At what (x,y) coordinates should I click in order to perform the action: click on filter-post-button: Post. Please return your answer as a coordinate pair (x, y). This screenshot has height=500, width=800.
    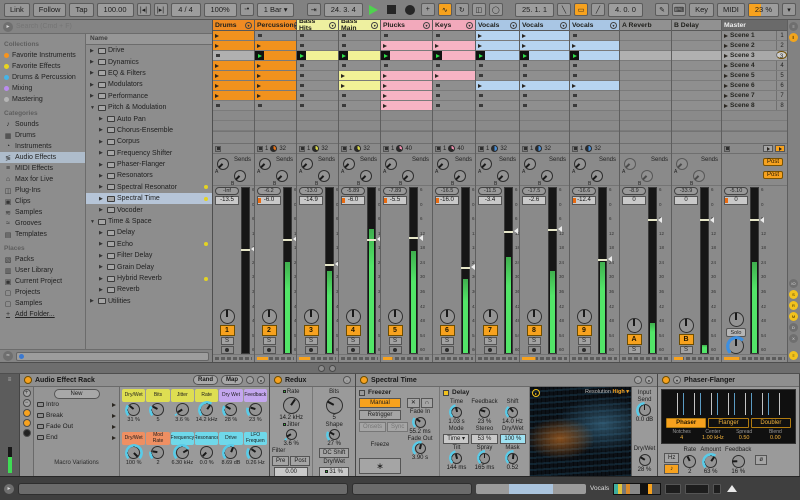
    Looking at the image, I should click on (300, 460).